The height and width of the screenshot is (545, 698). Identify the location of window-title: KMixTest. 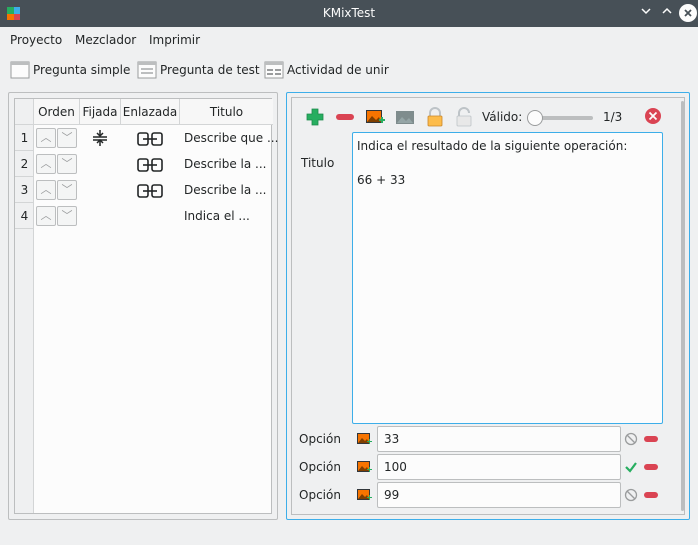
(349, 13).